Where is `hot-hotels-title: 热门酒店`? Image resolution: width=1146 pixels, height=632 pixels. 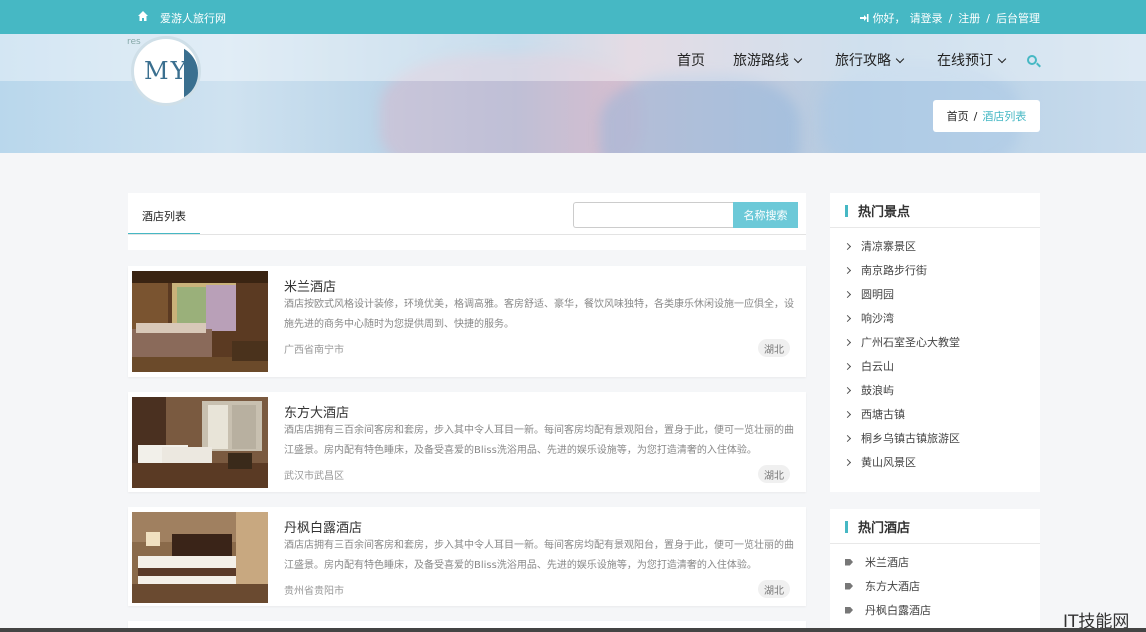
hot-hotels-title: 热门酒店 is located at coordinates (884, 528).